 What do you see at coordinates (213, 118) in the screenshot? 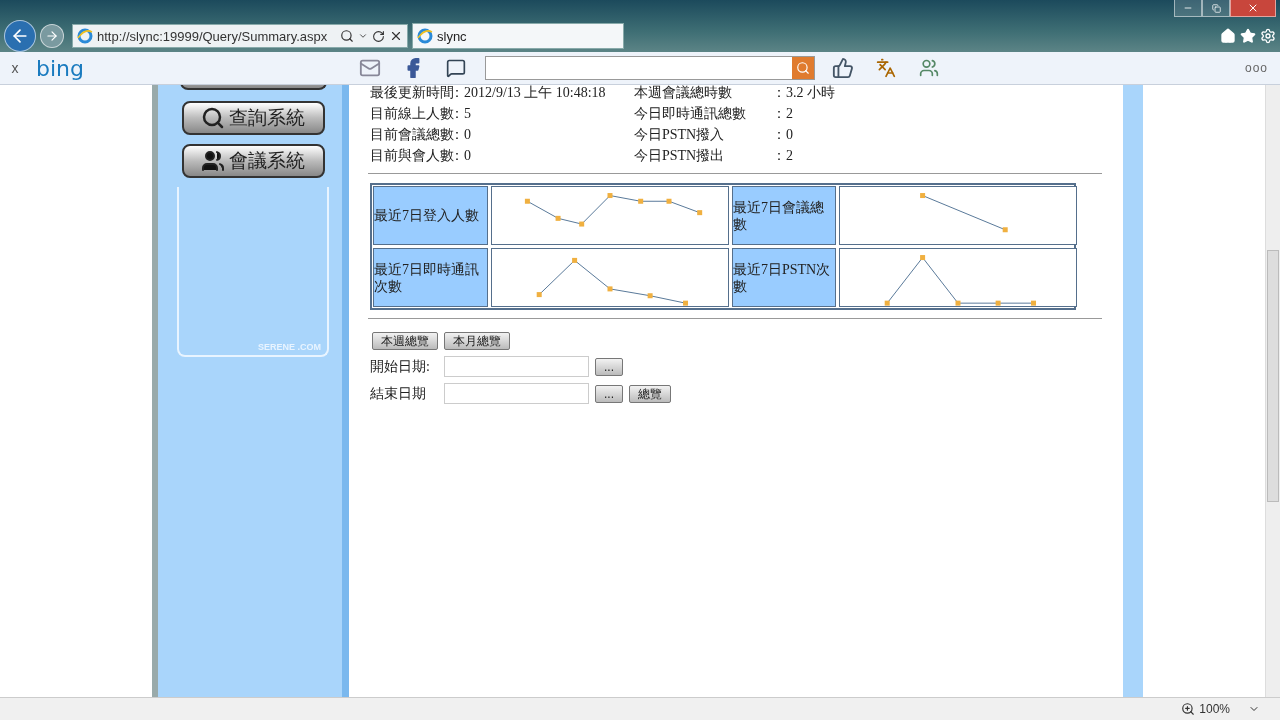
I see `magnifier-icon` at bounding box center [213, 118].